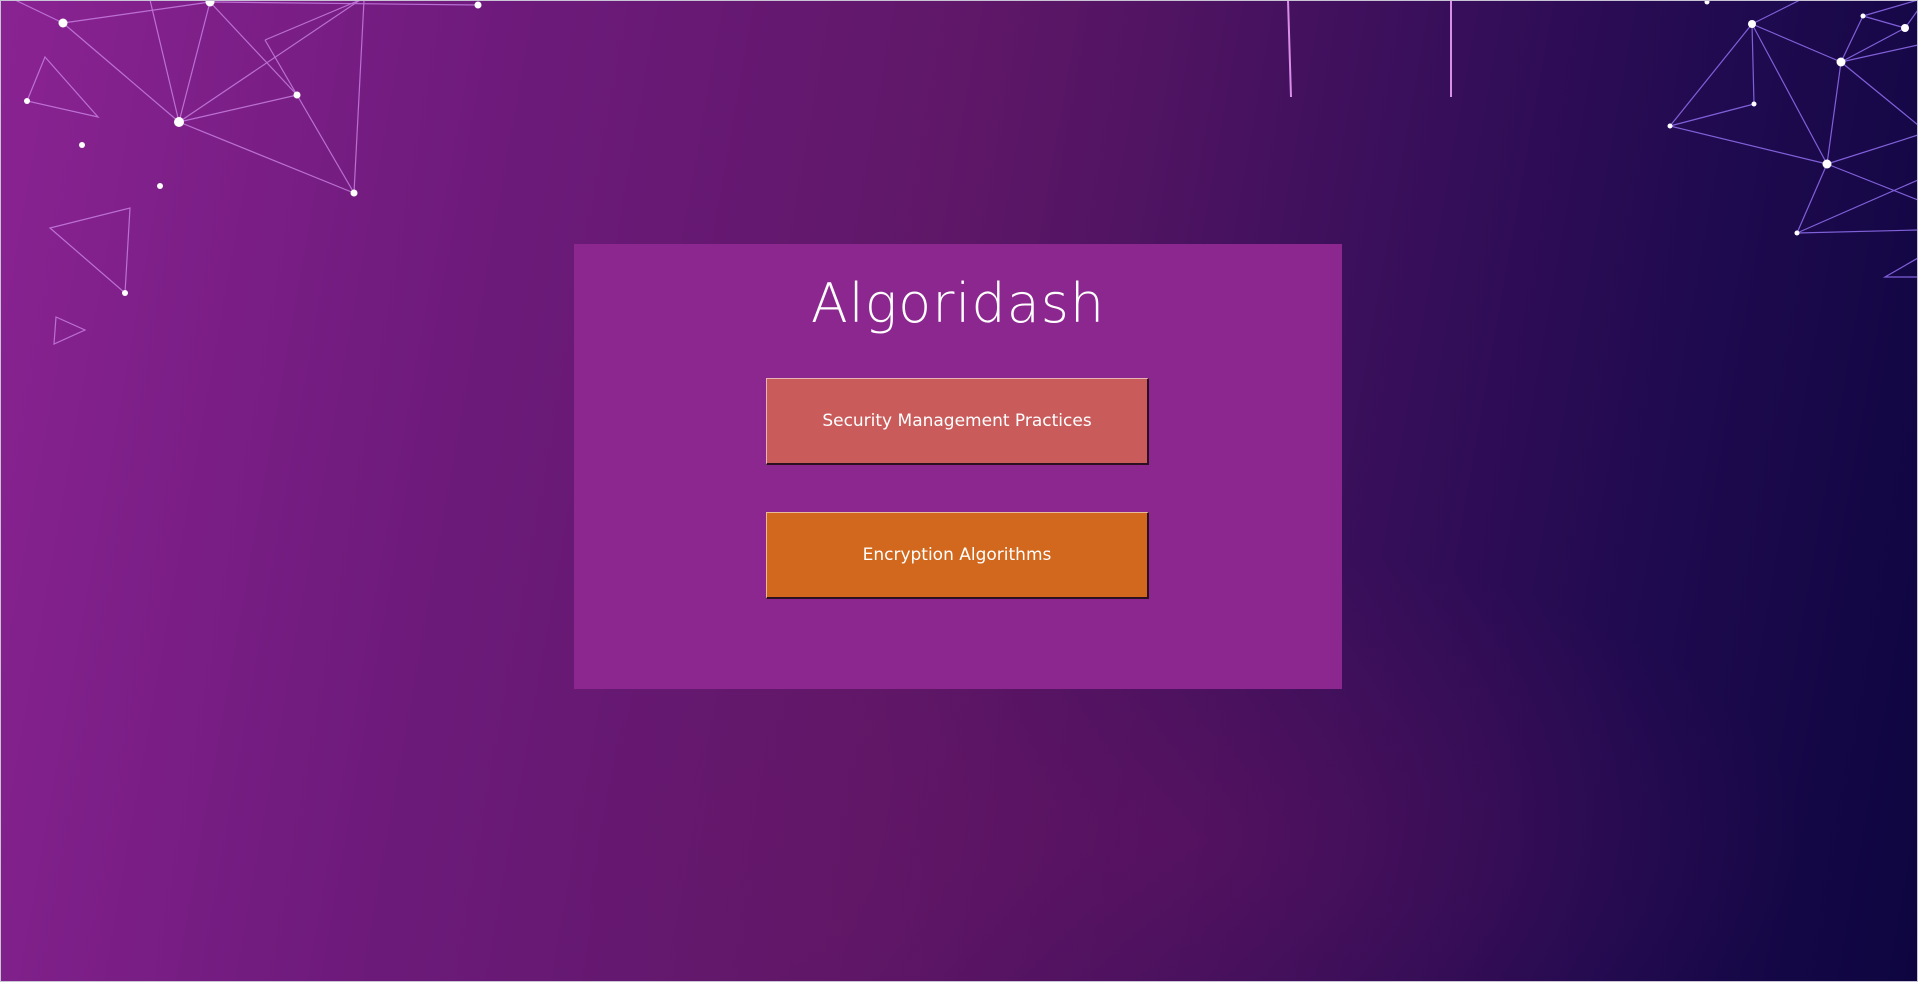 The width and height of the screenshot is (1918, 982). Describe the element at coordinates (957, 555) in the screenshot. I see `encryption-algorithms-button: Encryption Algorithms` at that location.